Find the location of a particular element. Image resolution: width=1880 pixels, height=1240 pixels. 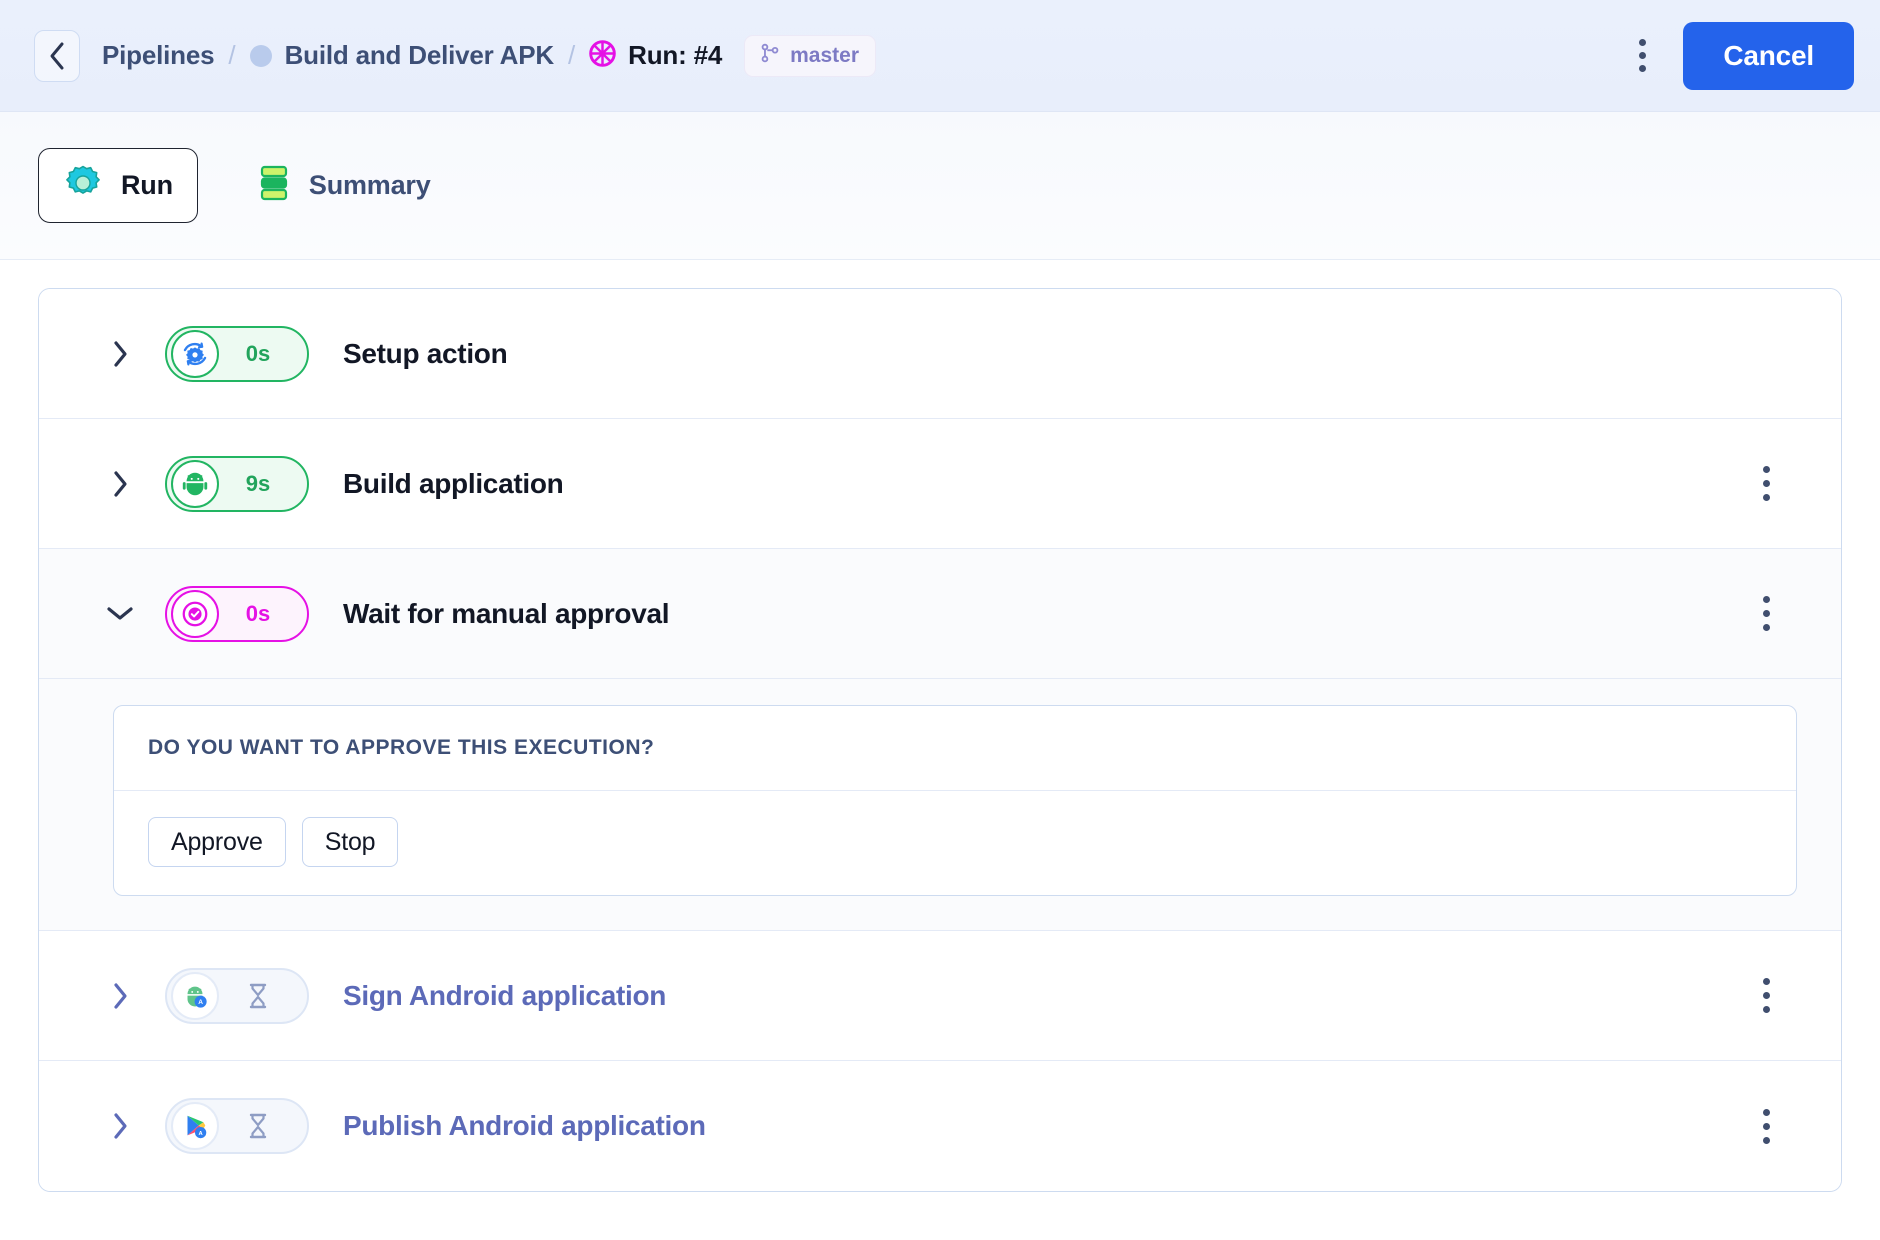

summary-stack-icon is located at coordinates (274, 185).